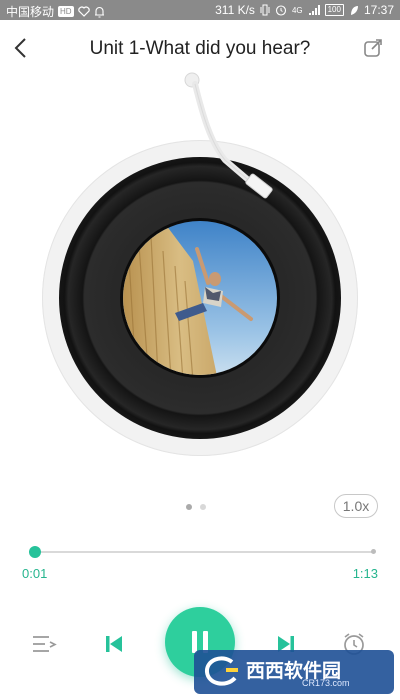  I want to click on back-button, so click(20, 48).